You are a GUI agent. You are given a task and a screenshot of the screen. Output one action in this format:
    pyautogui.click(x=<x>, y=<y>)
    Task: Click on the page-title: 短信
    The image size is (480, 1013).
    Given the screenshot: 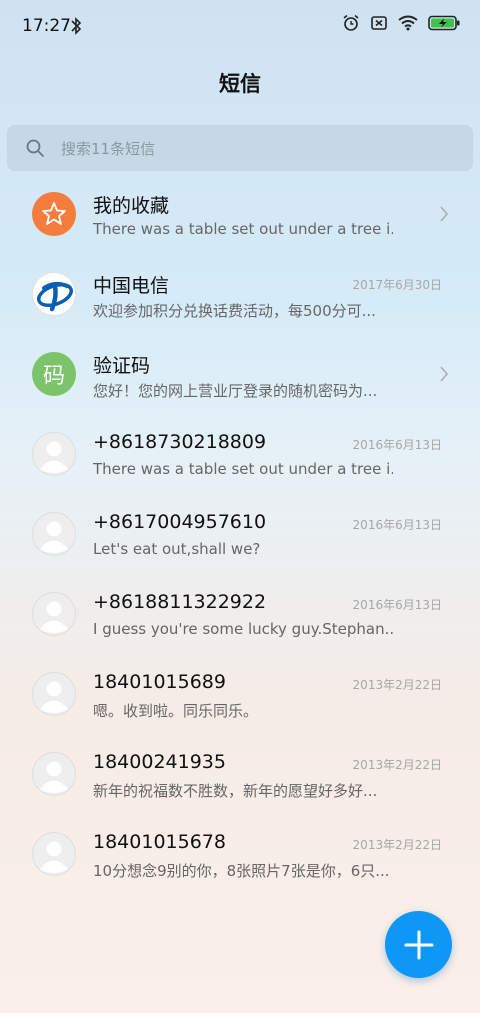 What is the action you would take?
    pyautogui.click(x=240, y=84)
    